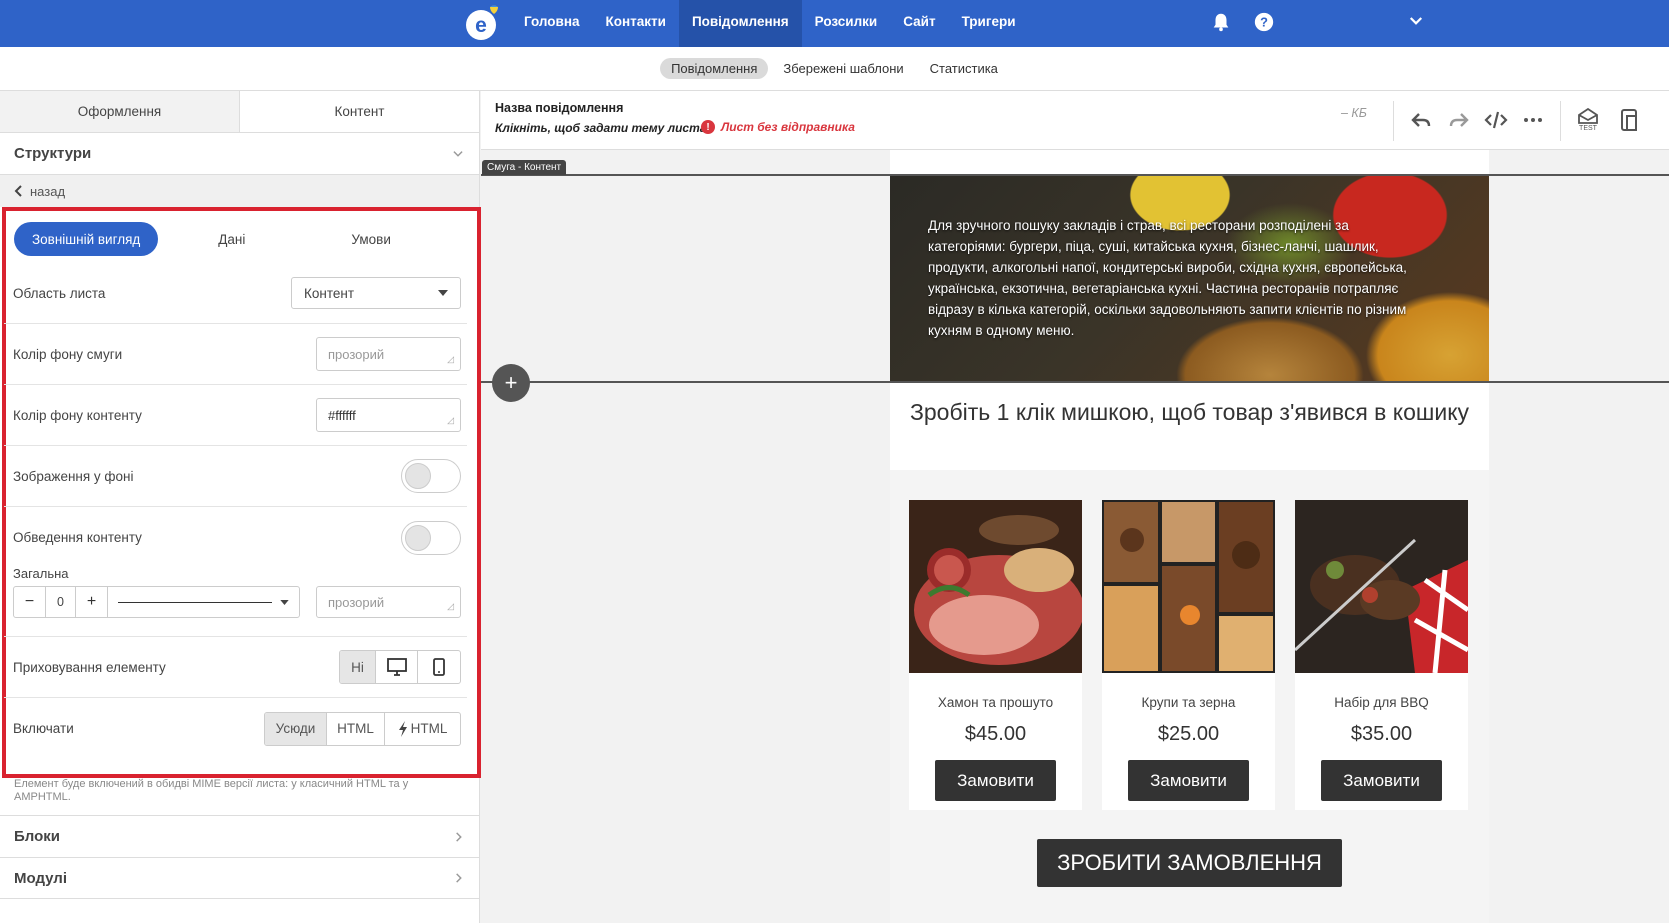 The width and height of the screenshot is (1669, 923). I want to click on svg-text: e, so click(481, 25).